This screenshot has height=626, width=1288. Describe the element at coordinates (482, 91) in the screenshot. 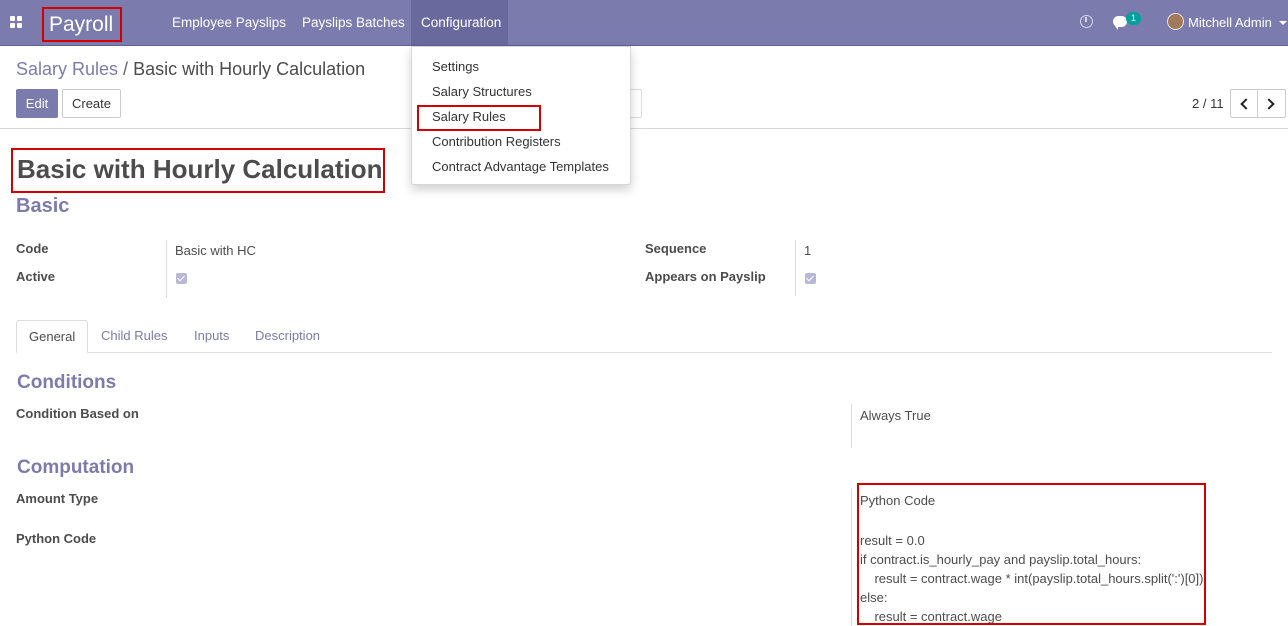

I see `menu-item-salary-structures: Salary Structures` at that location.